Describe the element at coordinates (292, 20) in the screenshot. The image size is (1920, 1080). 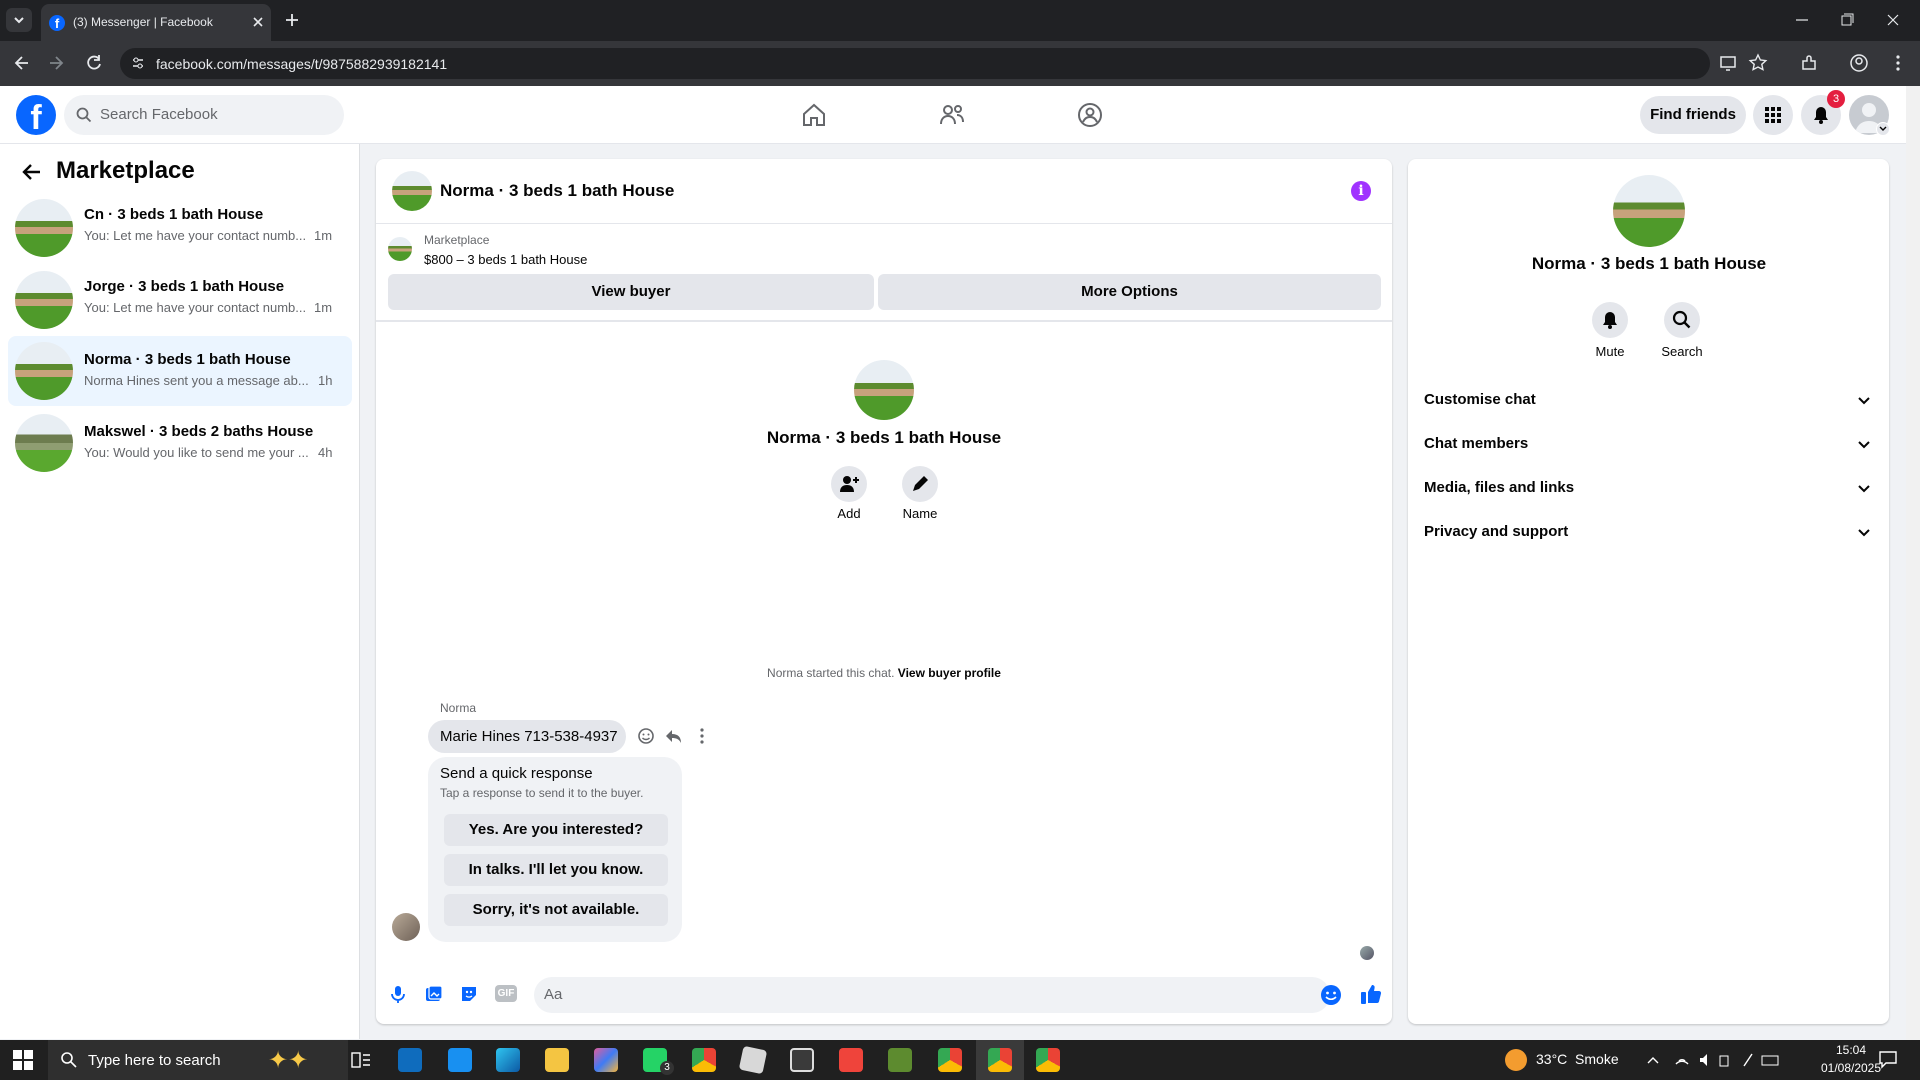
I see `new-tab-icon` at that location.